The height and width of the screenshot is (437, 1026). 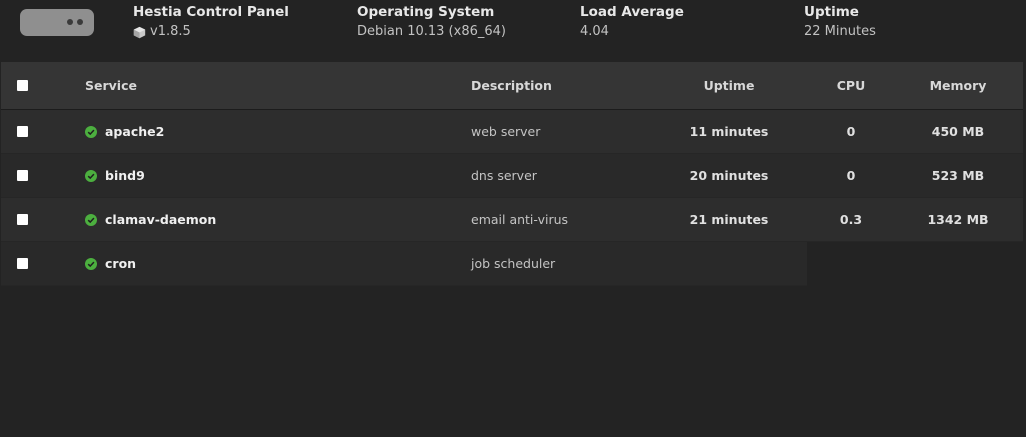 I want to click on select-all-checkbox, so click(x=22, y=85).